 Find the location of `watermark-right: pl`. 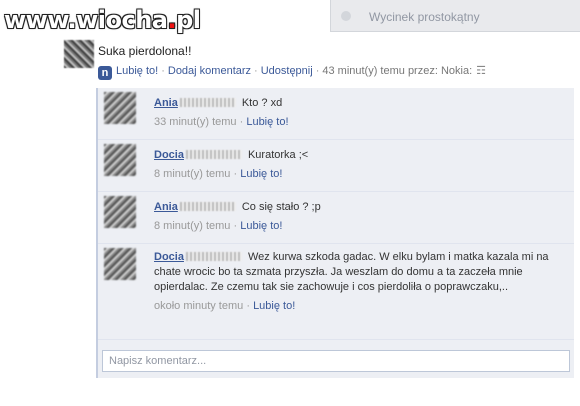

watermark-right: pl is located at coordinates (188, 20).